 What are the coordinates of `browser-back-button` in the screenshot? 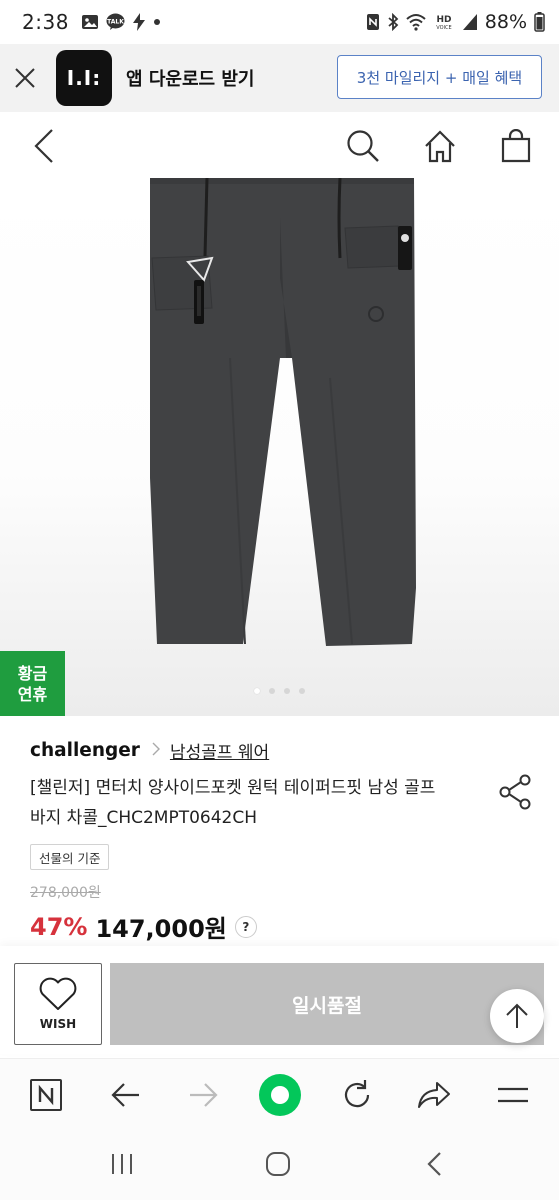 It's located at (126, 1095).